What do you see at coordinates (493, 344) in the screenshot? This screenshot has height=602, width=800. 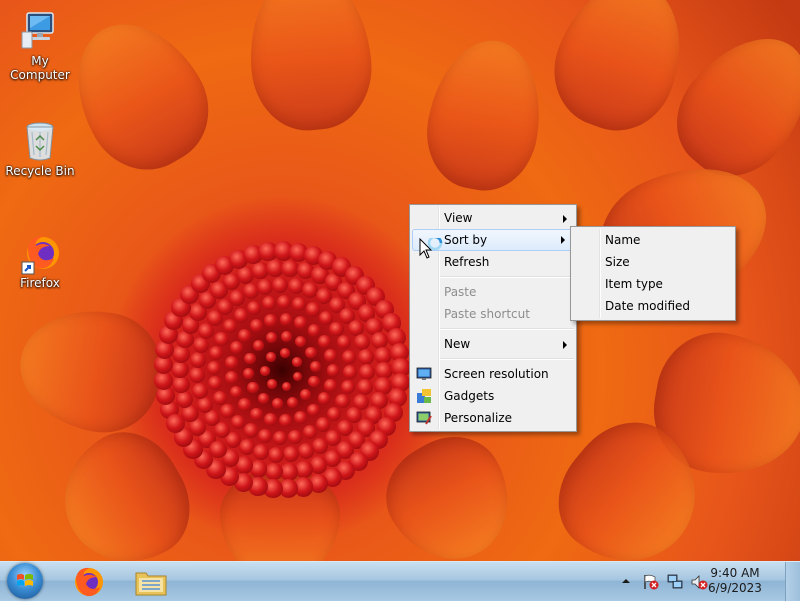 I see `menu-item-new: New` at bounding box center [493, 344].